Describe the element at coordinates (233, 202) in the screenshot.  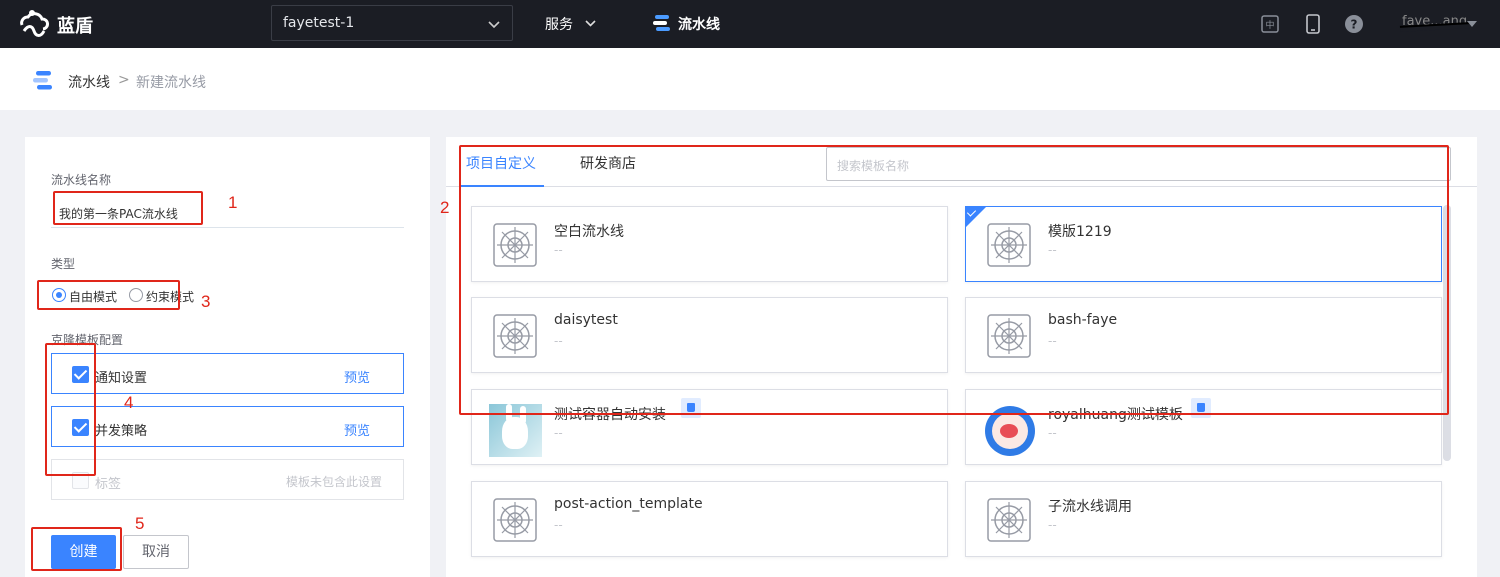
I see `annotation-number-1: 1` at that location.